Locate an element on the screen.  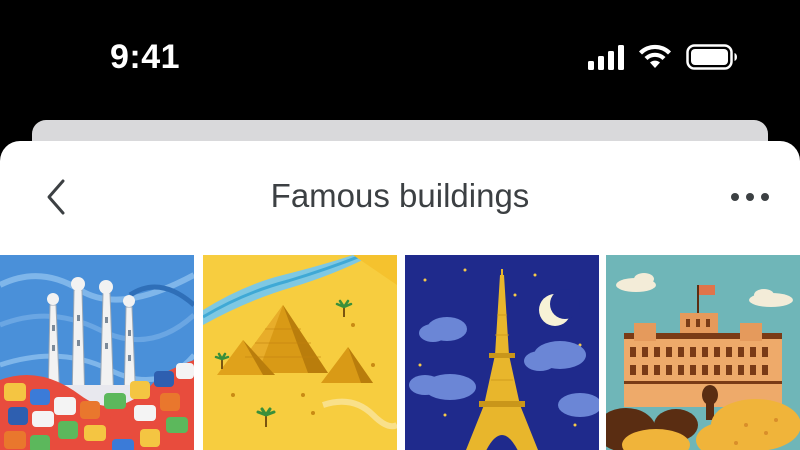
battery-icon is located at coordinates (712, 57).